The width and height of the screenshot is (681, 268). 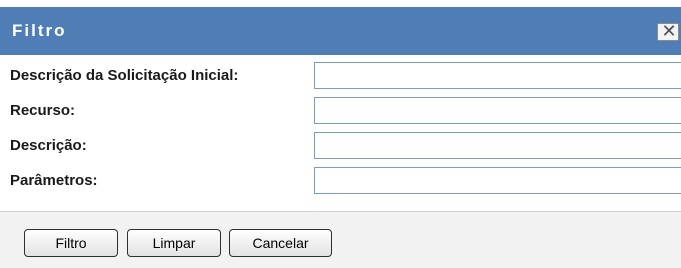 I want to click on resource-input, so click(x=497, y=110).